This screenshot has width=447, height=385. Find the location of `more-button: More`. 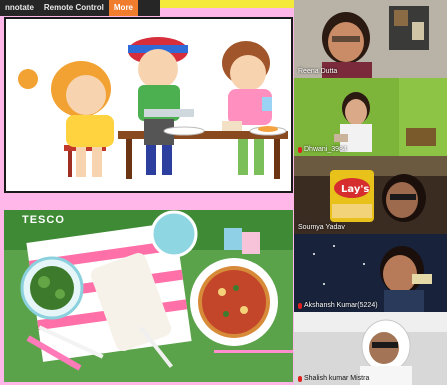

more-button: More is located at coordinates (123, 8).